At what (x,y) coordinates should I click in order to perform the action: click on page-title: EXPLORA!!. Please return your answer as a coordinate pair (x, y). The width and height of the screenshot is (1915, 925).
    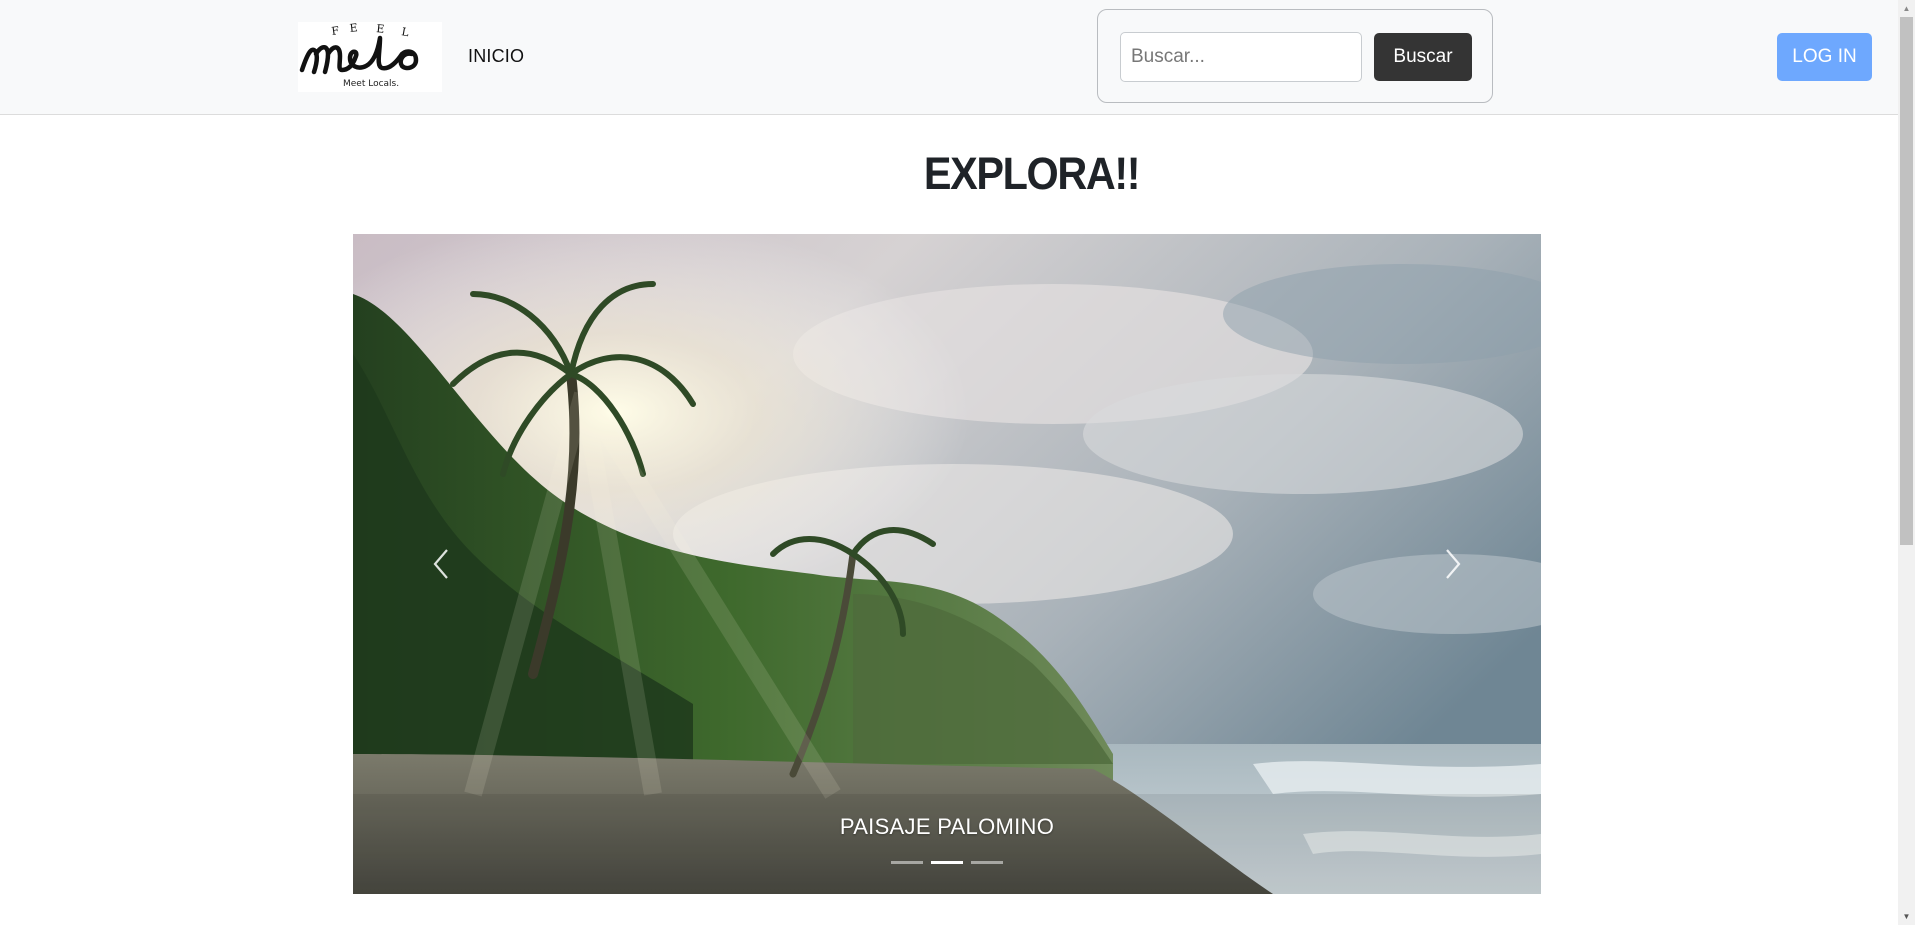
    Looking at the image, I should click on (1032, 173).